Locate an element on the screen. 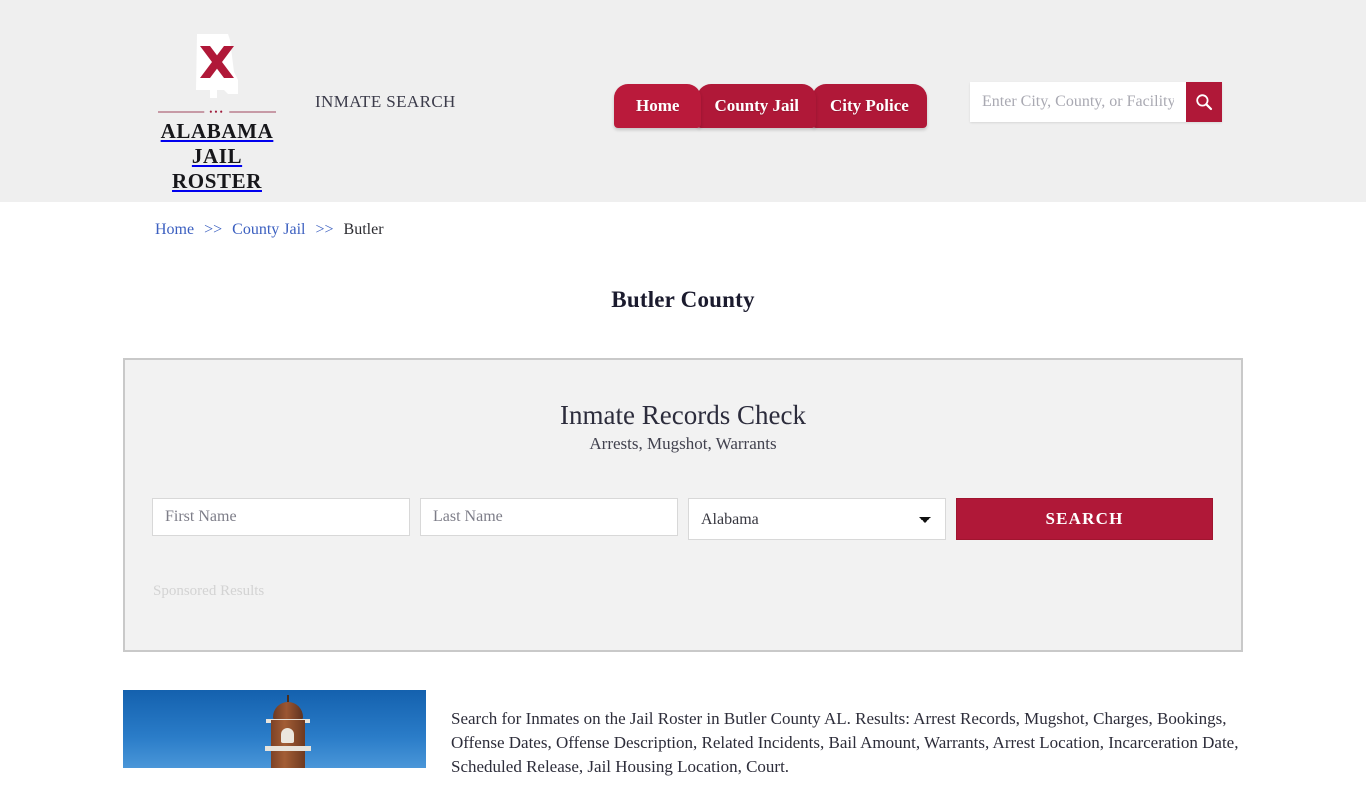 This screenshot has height=796, width=1366. panel-subheading: Arrests, Mugshot, Warrants is located at coordinates (683, 443).